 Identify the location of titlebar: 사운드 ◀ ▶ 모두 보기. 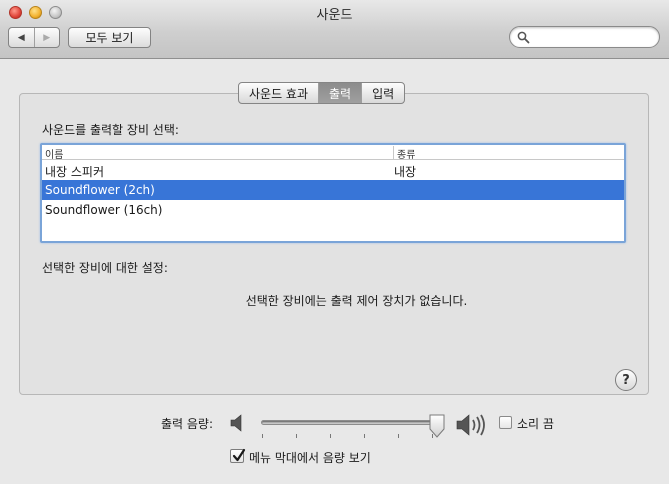
(334, 29).